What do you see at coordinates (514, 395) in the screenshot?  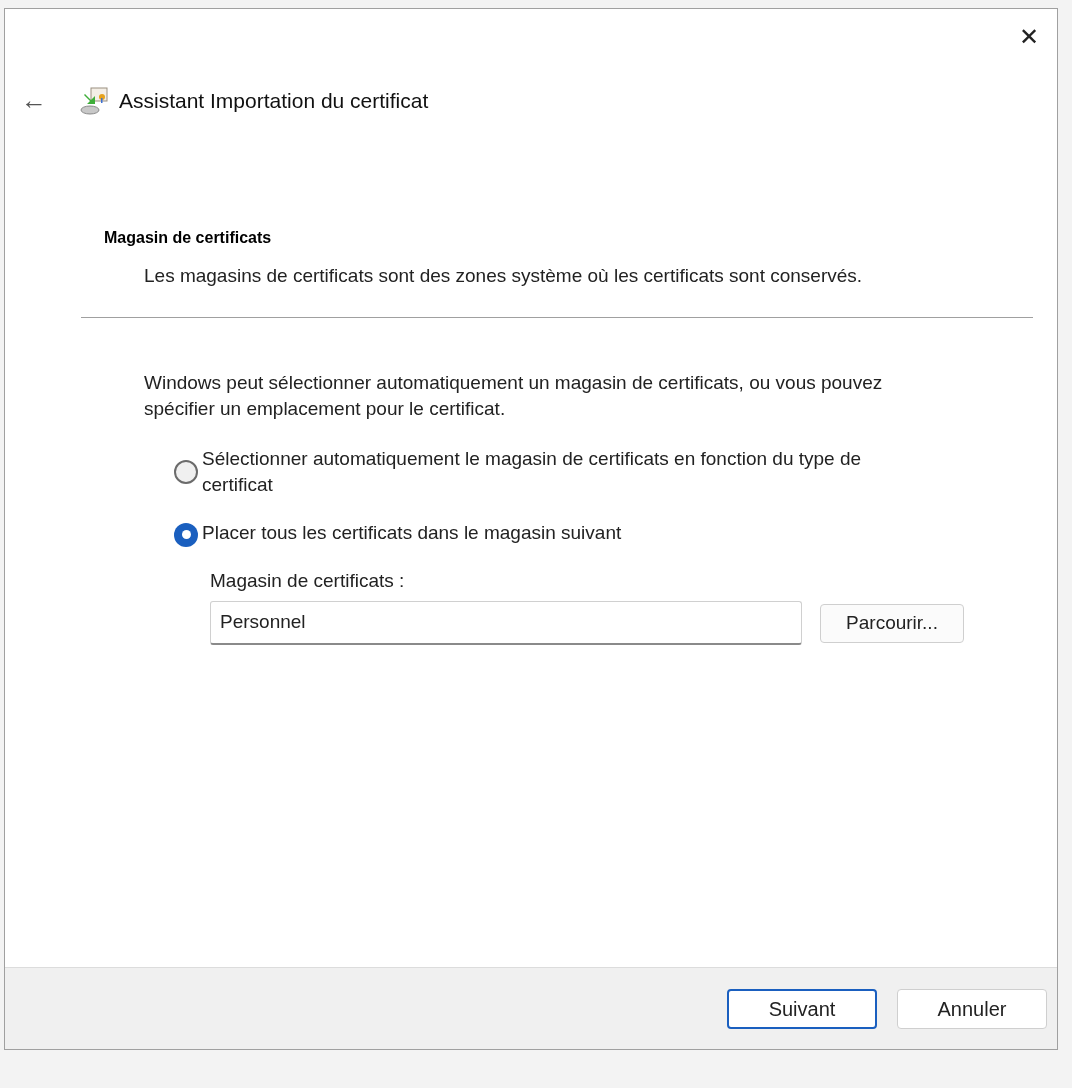 I see `intro-text: Windows peut sélectionner automatiquement un magasin de certificats, ou vous pouvez spécifier un emplacement pour le certificat.` at bounding box center [514, 395].